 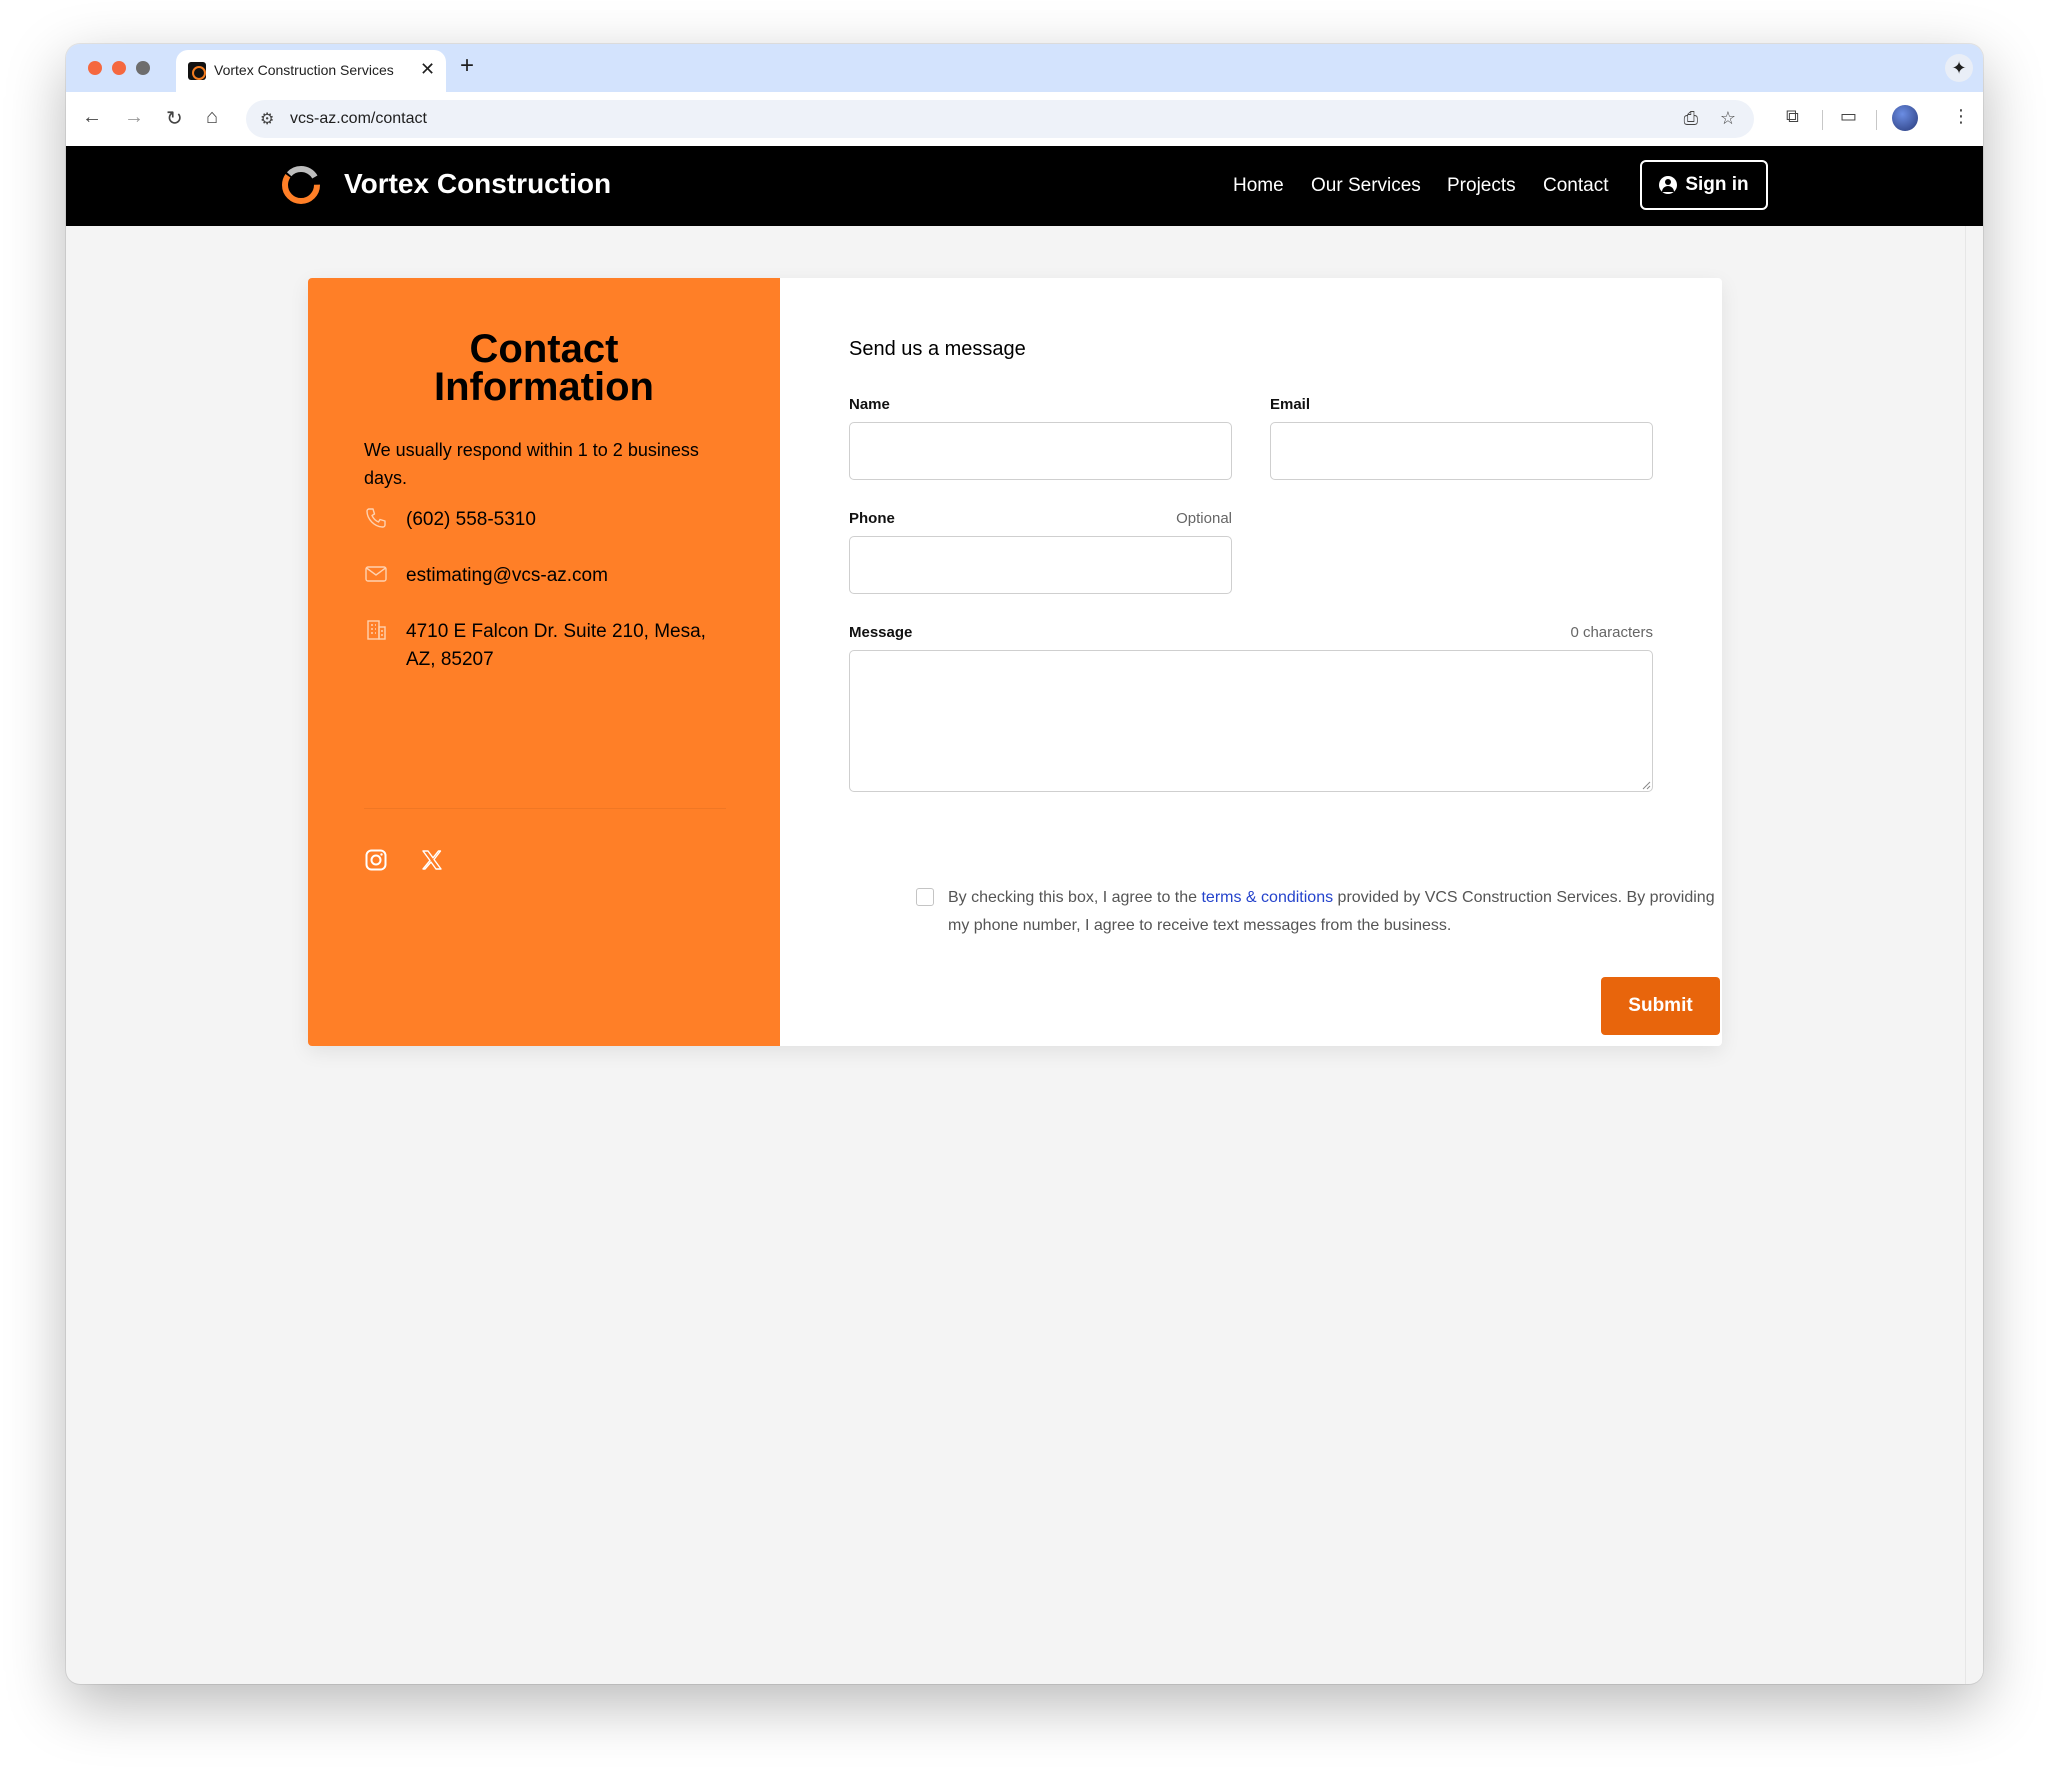 What do you see at coordinates (427, 69) in the screenshot?
I see `tab-close-icon: ✕` at bounding box center [427, 69].